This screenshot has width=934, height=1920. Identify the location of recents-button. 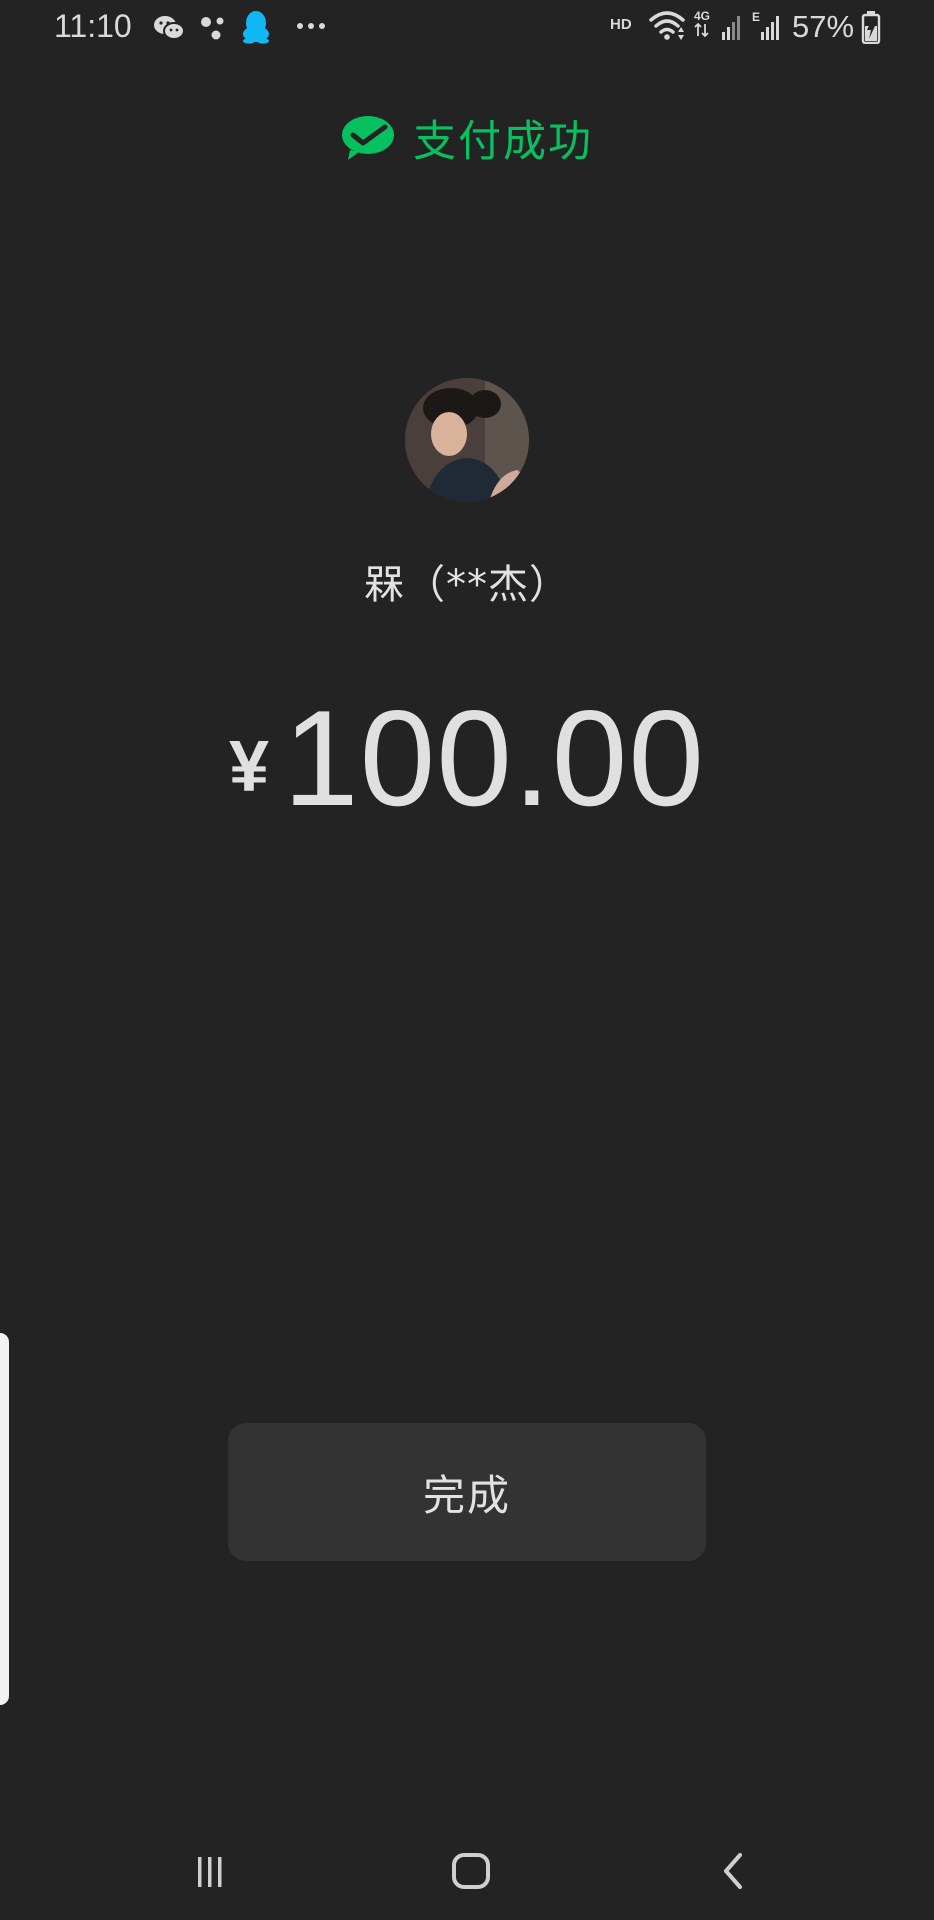
(210, 1871).